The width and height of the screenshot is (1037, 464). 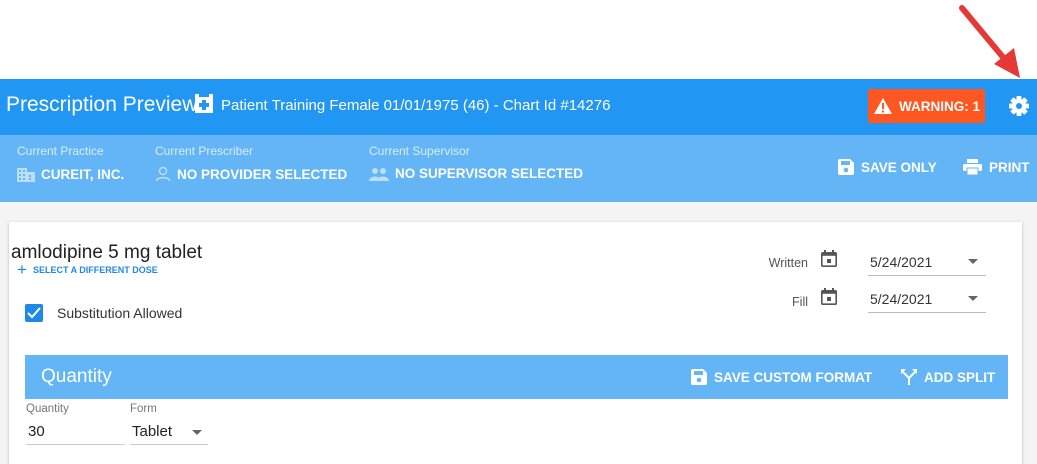 I want to click on building-icon, so click(x=26, y=175).